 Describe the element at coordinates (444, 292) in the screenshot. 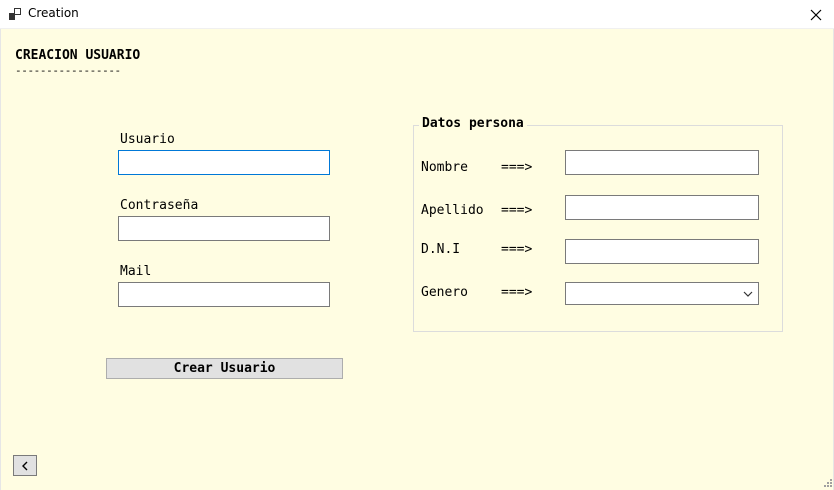

I see `genero-label: Genero` at that location.